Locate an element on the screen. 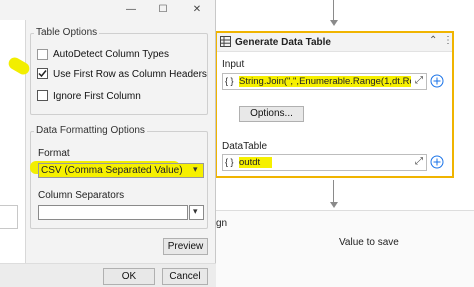  properties-panel: gn Value to save is located at coordinates (345, 248).